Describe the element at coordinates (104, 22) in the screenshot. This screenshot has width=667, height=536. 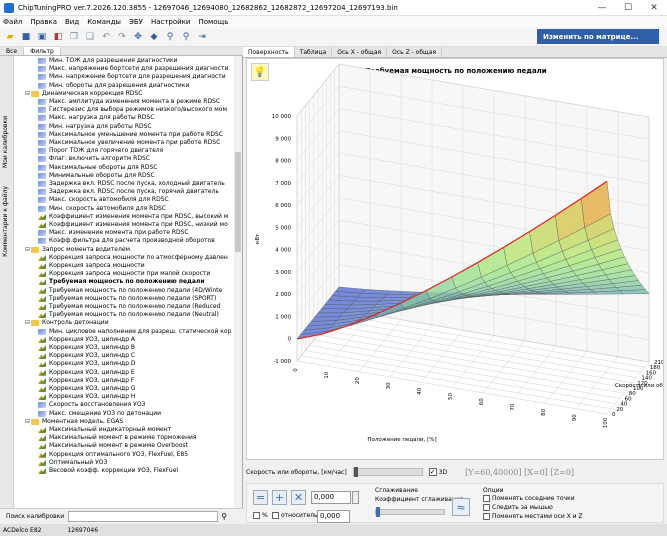
I see `menu-commands: Команды` at that location.